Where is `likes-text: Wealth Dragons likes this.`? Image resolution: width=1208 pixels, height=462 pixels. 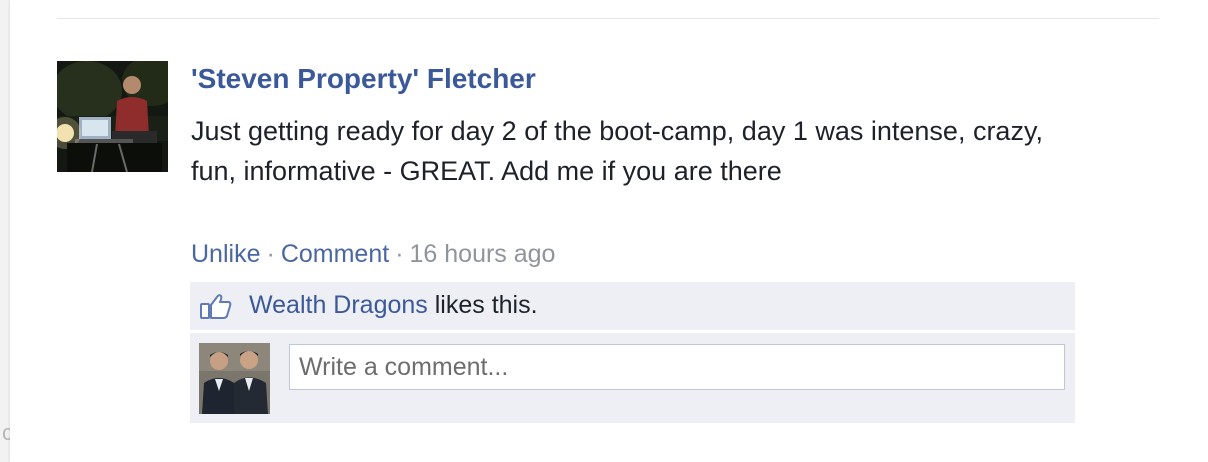
likes-text: Wealth Dragons likes this. is located at coordinates (393, 305).